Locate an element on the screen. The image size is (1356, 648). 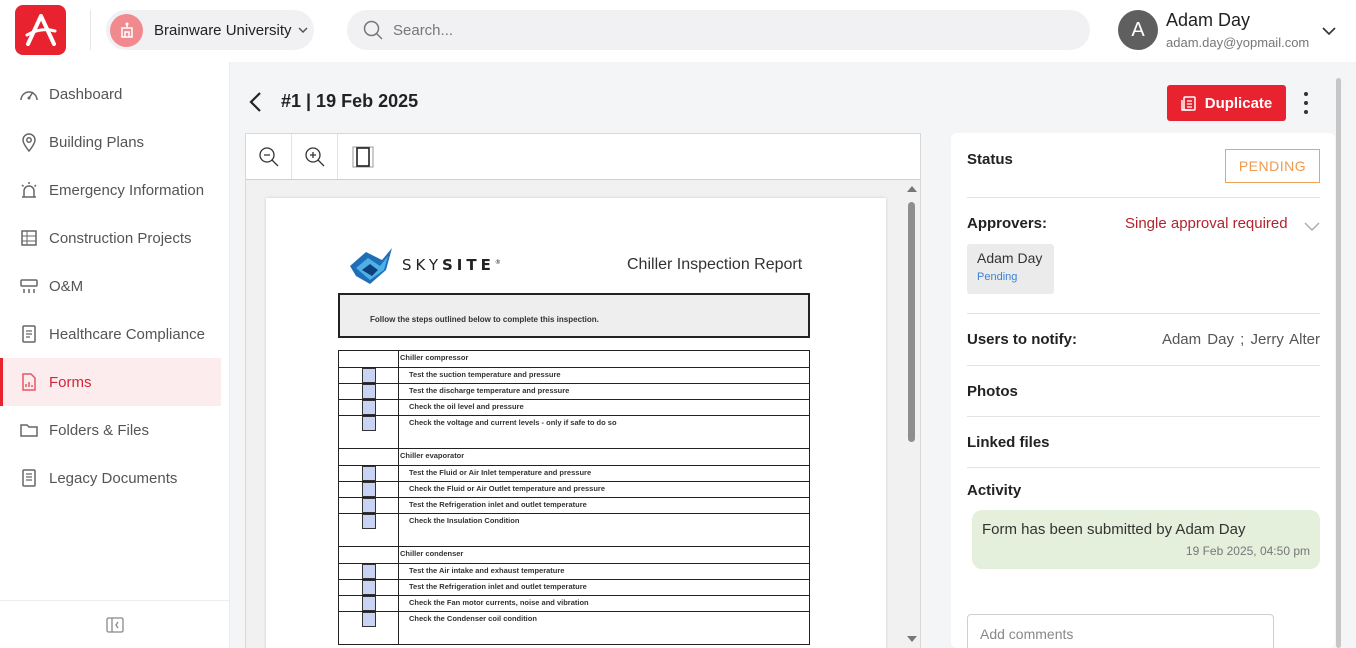
sidebar-item-label: Forms is located at coordinates (70, 382).